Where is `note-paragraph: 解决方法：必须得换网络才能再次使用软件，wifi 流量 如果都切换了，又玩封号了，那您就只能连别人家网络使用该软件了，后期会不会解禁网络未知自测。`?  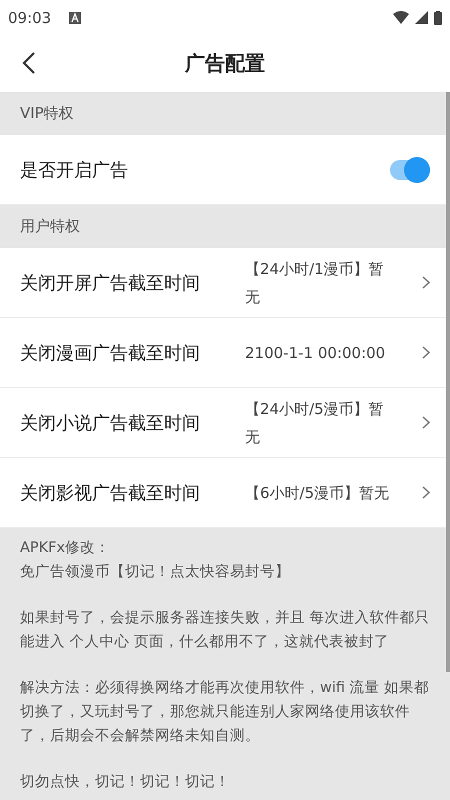 note-paragraph: 解决方法：必须得换网络才能再次使用软件，wifi 流量 如果都切换了，又玩封号了，那您就只能连别人家网络使用该软件了，后期会不会解禁网络未知自测。 is located at coordinates (225, 712).